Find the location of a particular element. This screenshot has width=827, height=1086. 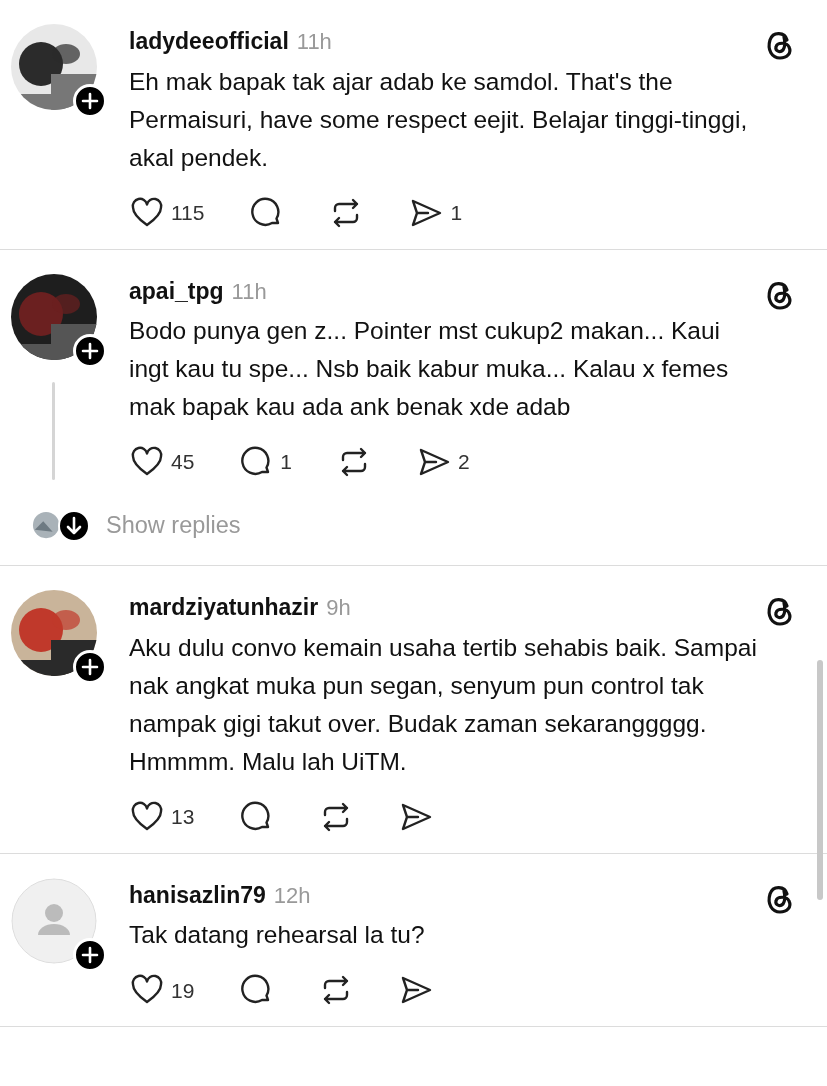

timestamp: 9h is located at coordinates (338, 608).